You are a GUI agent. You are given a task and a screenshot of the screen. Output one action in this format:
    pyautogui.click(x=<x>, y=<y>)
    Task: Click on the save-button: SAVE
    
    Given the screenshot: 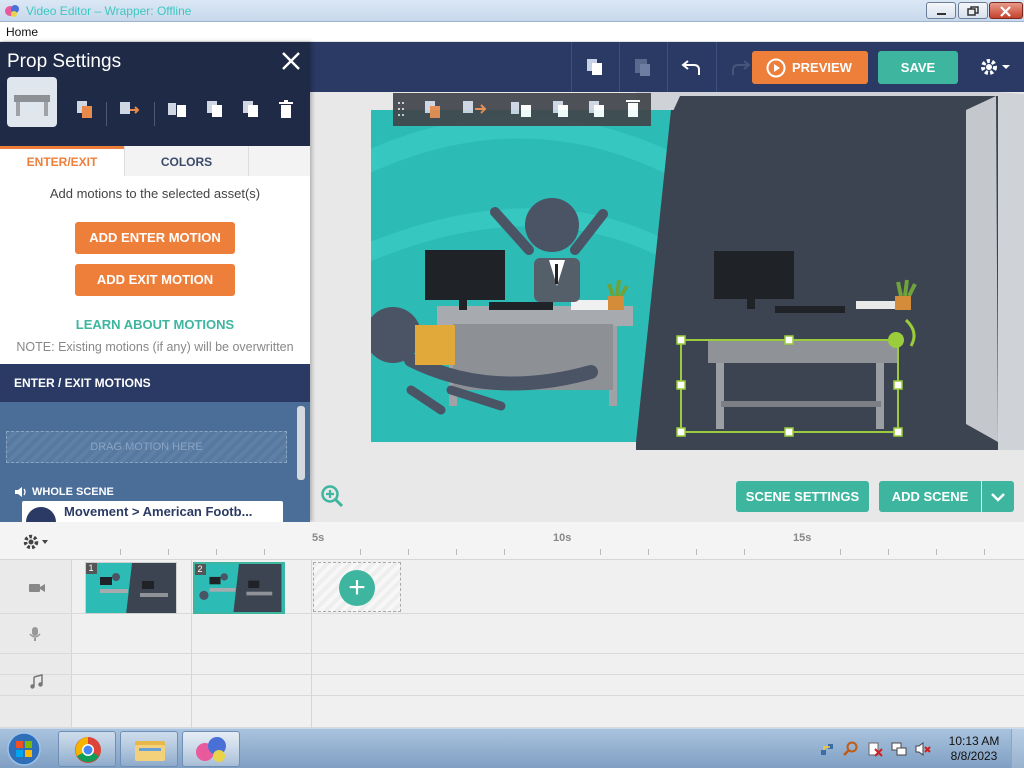 What is the action you would take?
    pyautogui.click(x=918, y=67)
    